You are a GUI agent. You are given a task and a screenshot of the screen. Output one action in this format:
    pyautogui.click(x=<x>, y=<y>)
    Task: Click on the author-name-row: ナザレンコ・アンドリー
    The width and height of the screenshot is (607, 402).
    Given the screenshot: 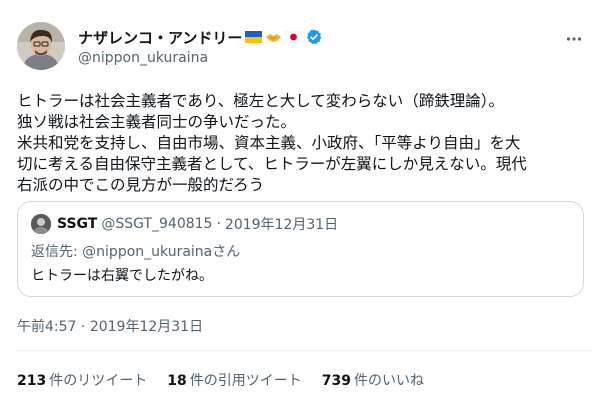 What is the action you would take?
    pyautogui.click(x=200, y=37)
    